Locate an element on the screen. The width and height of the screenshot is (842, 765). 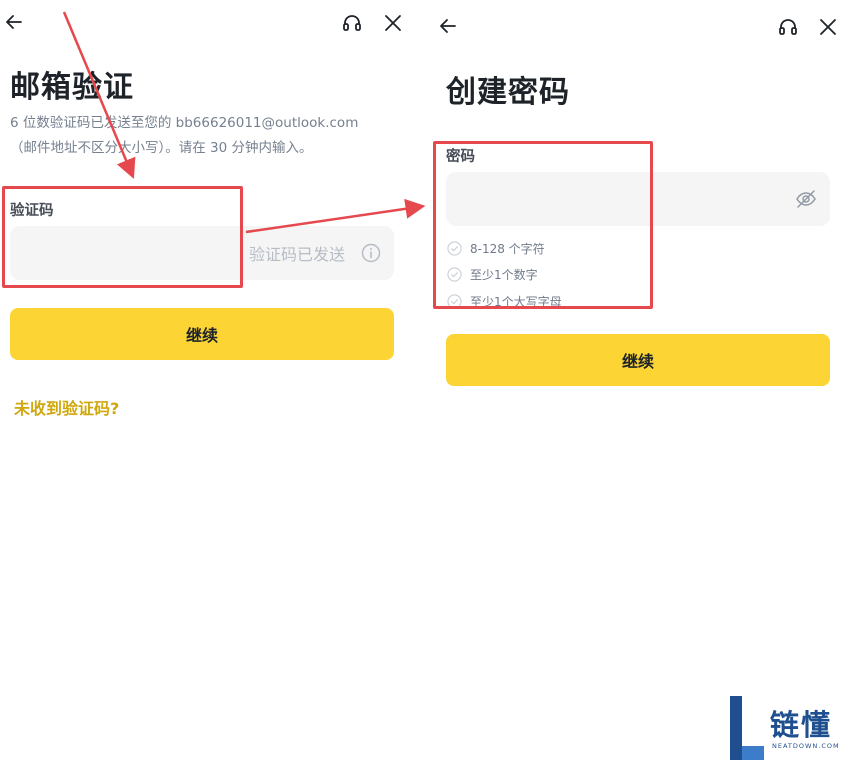
password-input-container is located at coordinates (638, 199).